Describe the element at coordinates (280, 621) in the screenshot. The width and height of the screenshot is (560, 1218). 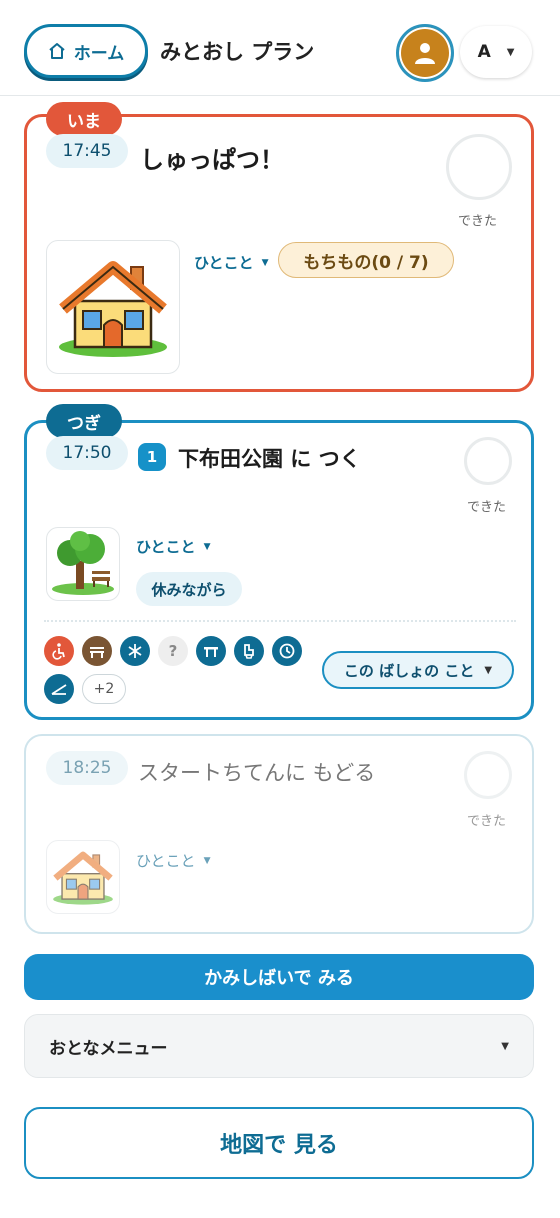
I see `divider` at that location.